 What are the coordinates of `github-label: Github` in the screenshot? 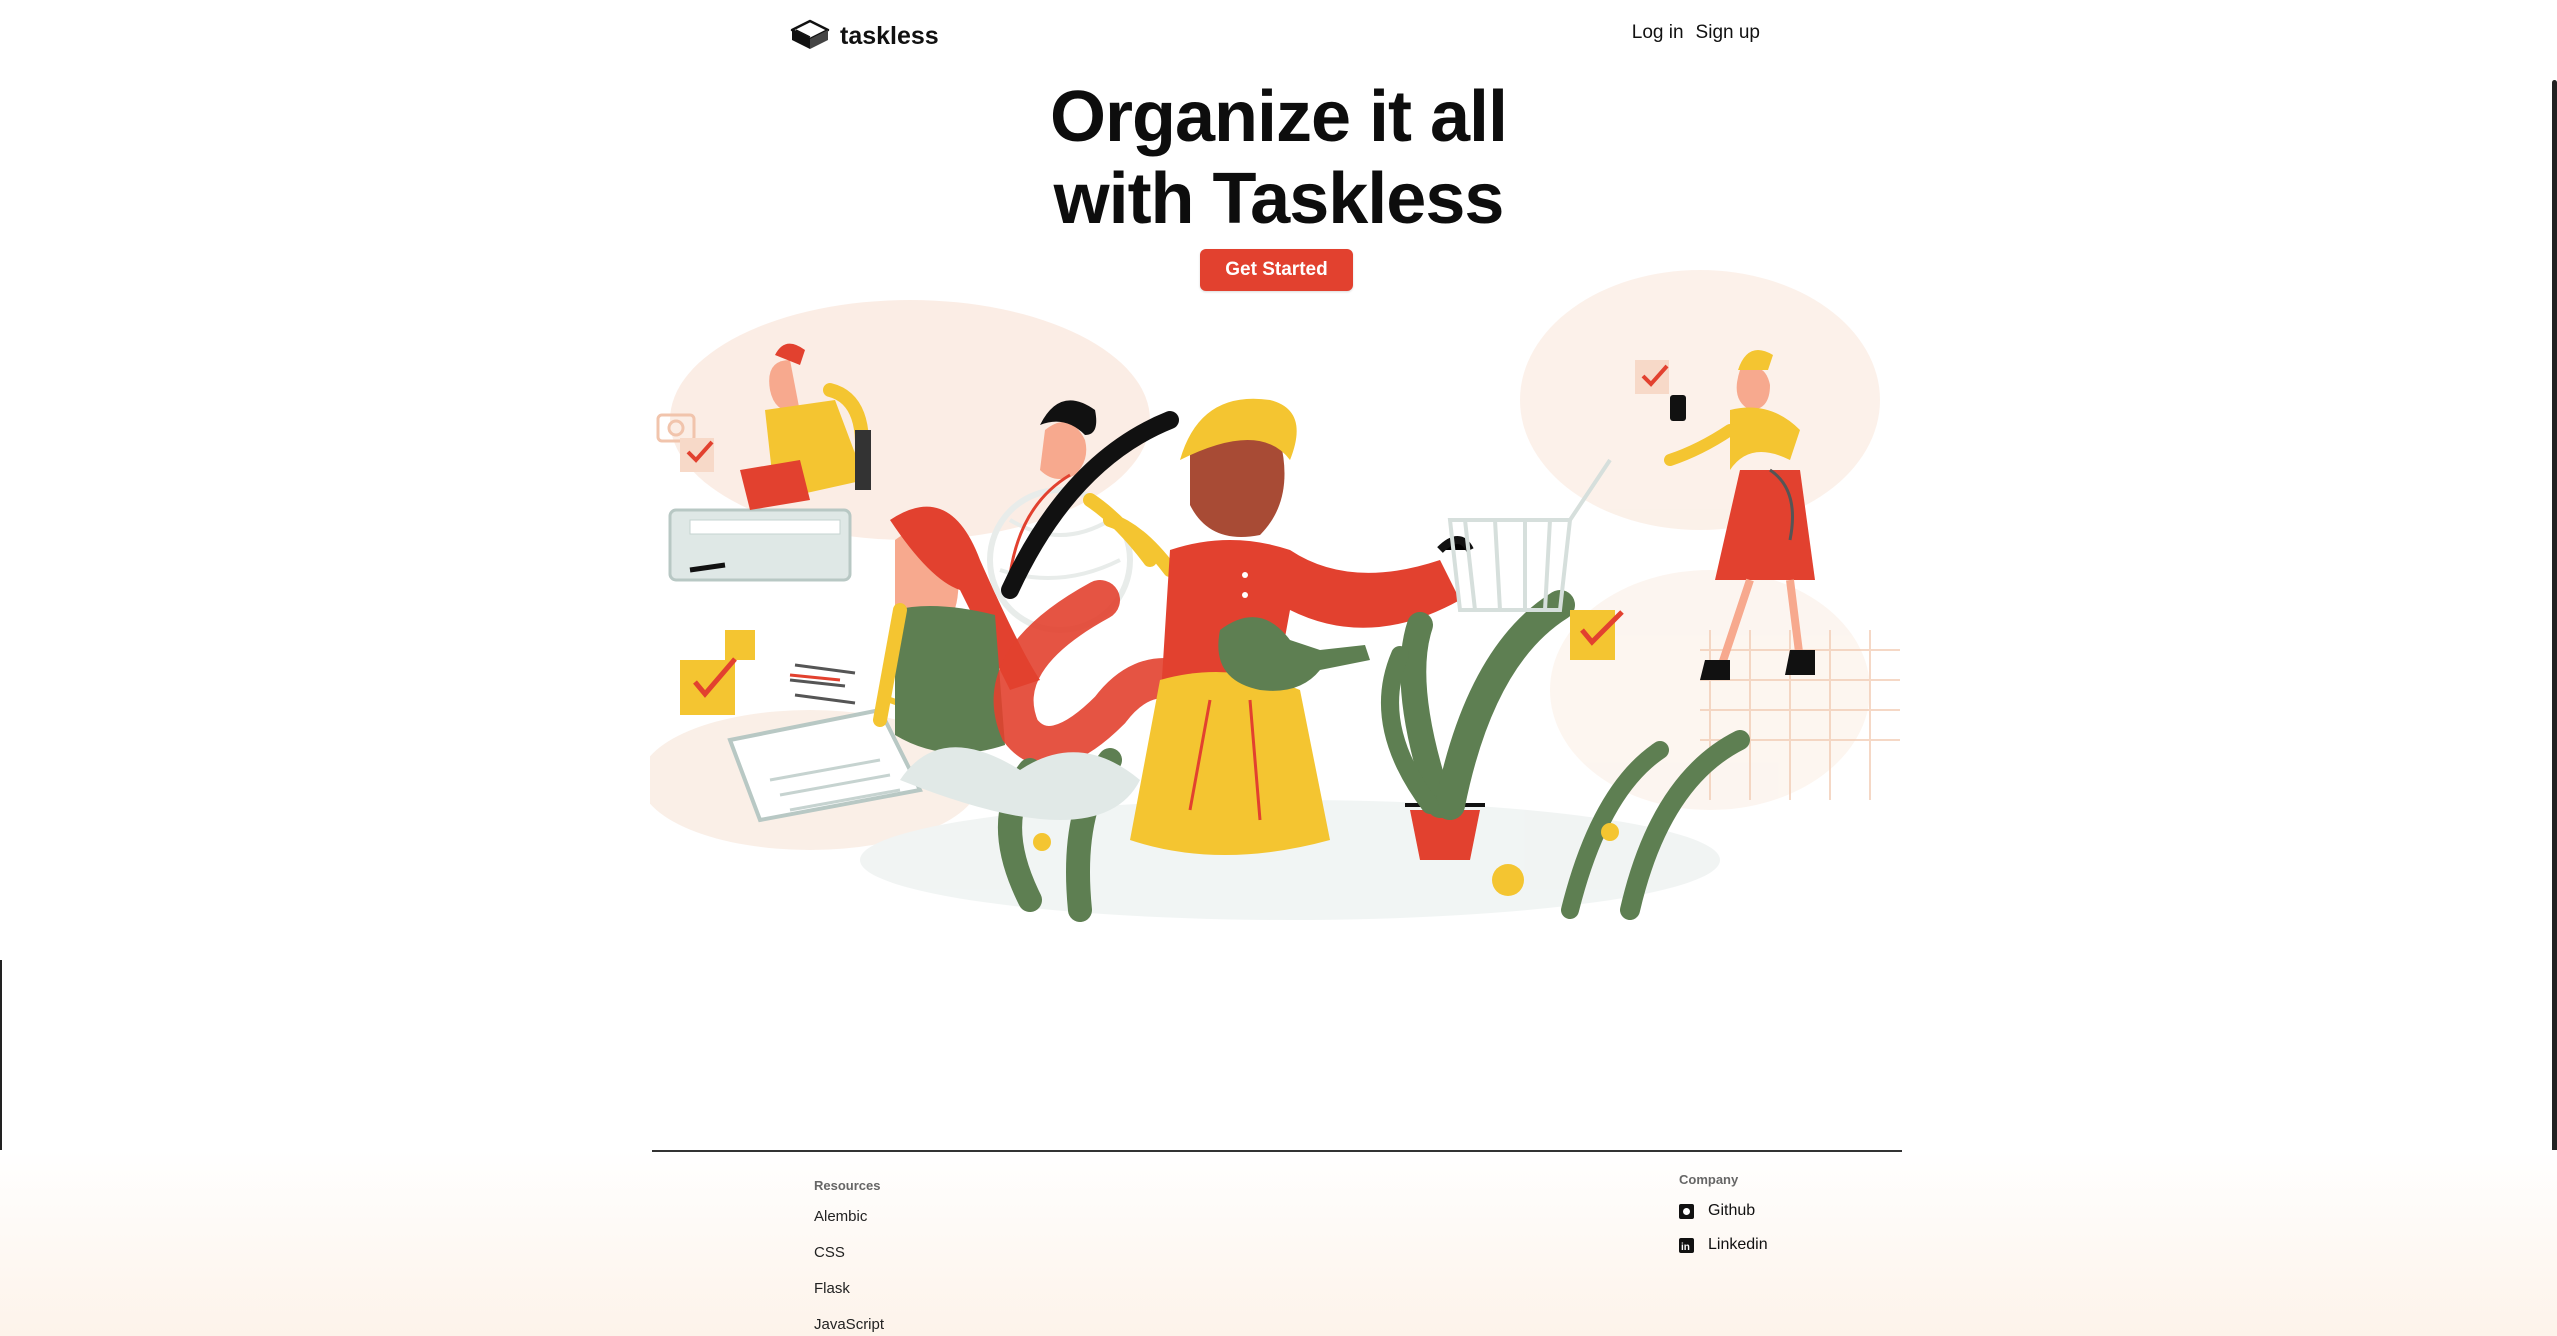 It's located at (1732, 1210).